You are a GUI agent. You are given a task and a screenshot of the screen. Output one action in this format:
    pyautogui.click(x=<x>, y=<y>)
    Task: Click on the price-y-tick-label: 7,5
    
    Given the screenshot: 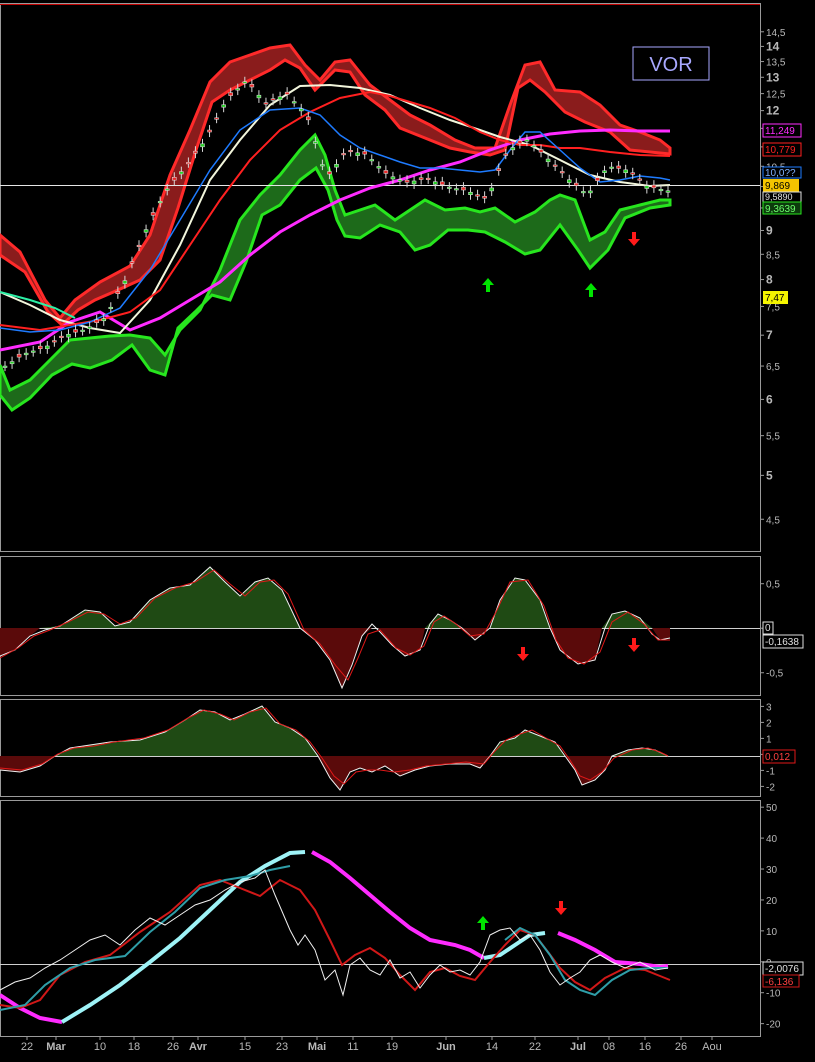 What is the action you would take?
    pyautogui.click(x=773, y=307)
    